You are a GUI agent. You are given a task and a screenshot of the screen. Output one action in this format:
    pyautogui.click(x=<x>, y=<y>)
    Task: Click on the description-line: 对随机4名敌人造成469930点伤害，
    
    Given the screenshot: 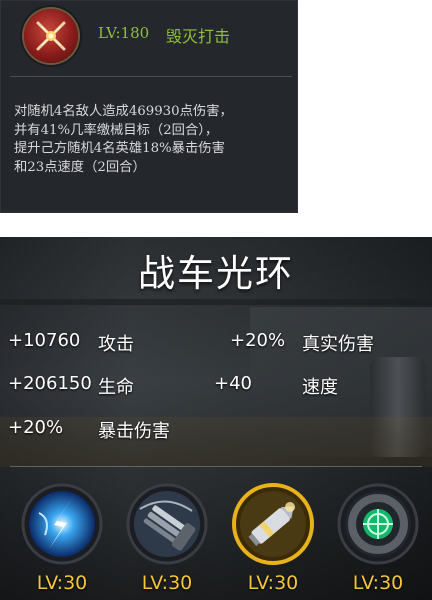 What is the action you would take?
    pyautogui.click(x=123, y=111)
    